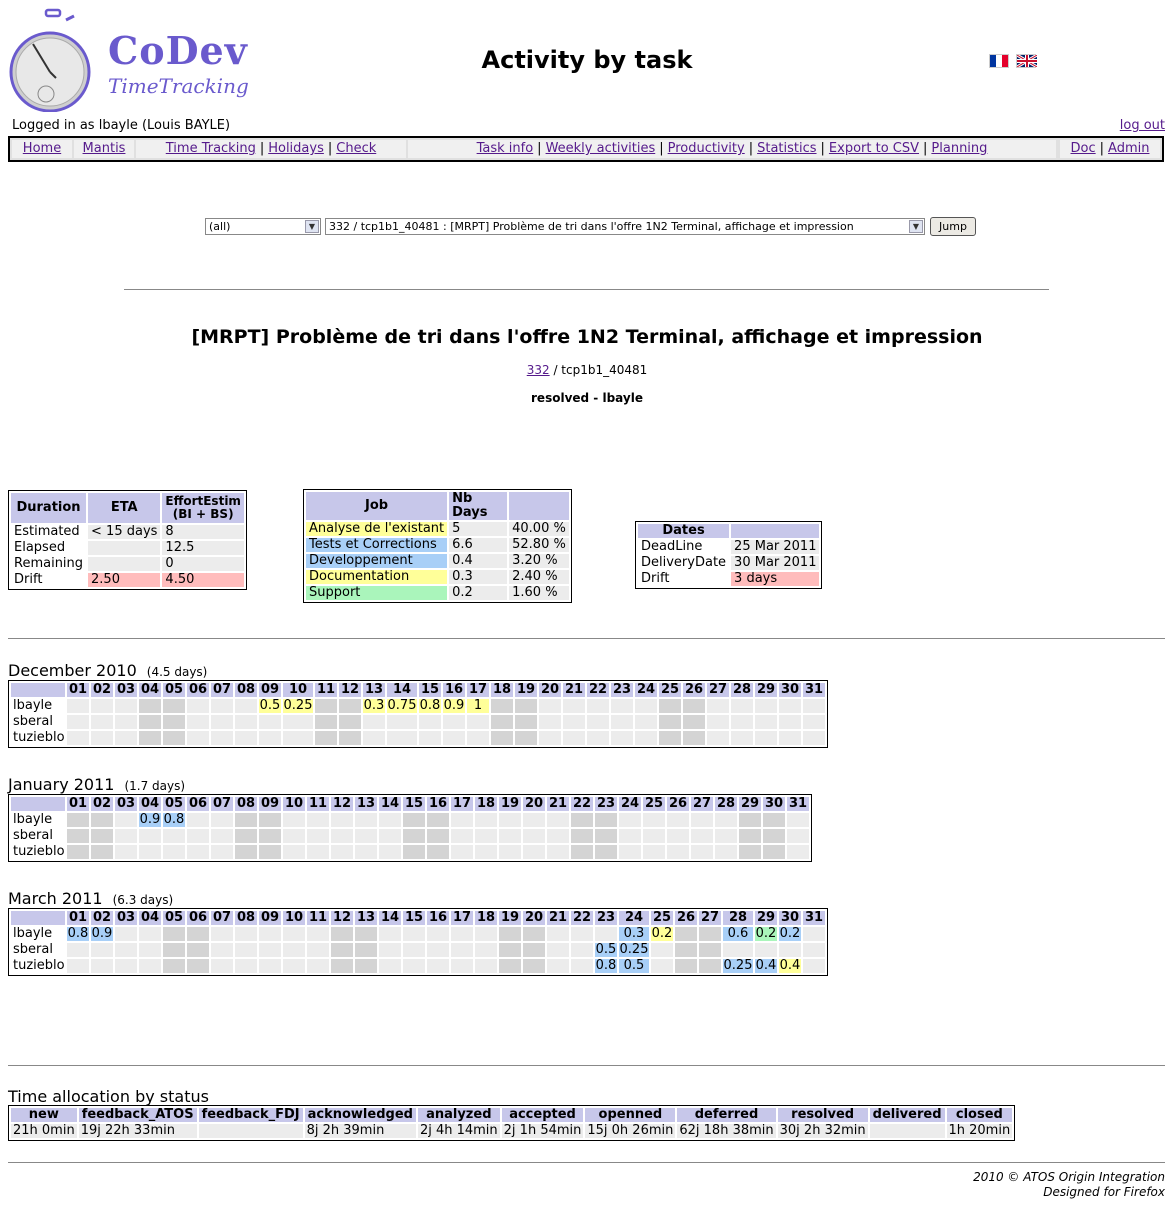 Image resolution: width=1174 pixels, height=1206 pixels. Describe the element at coordinates (1142, 125) in the screenshot. I see `logout-link: log out` at that location.